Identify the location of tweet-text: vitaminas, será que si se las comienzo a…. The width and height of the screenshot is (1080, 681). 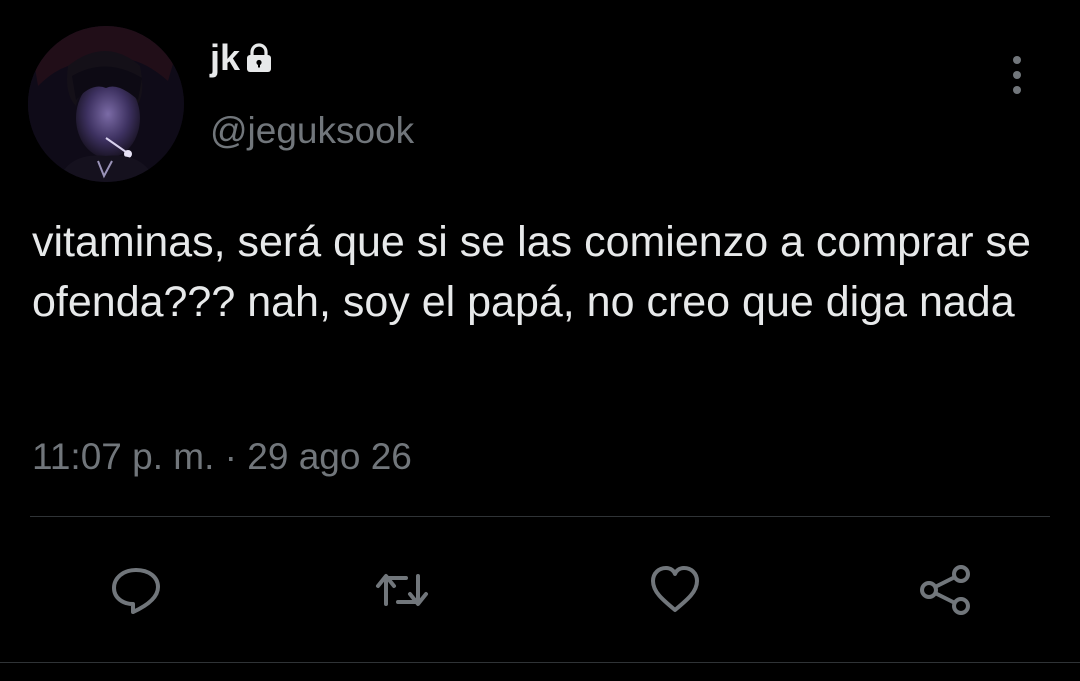
(531, 272).